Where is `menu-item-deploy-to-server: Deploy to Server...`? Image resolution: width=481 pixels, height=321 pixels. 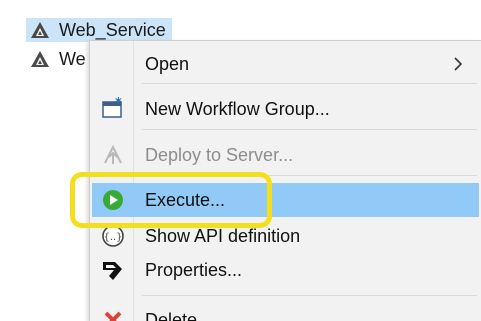 menu-item-deploy-to-server: Deploy to Server... is located at coordinates (285, 155).